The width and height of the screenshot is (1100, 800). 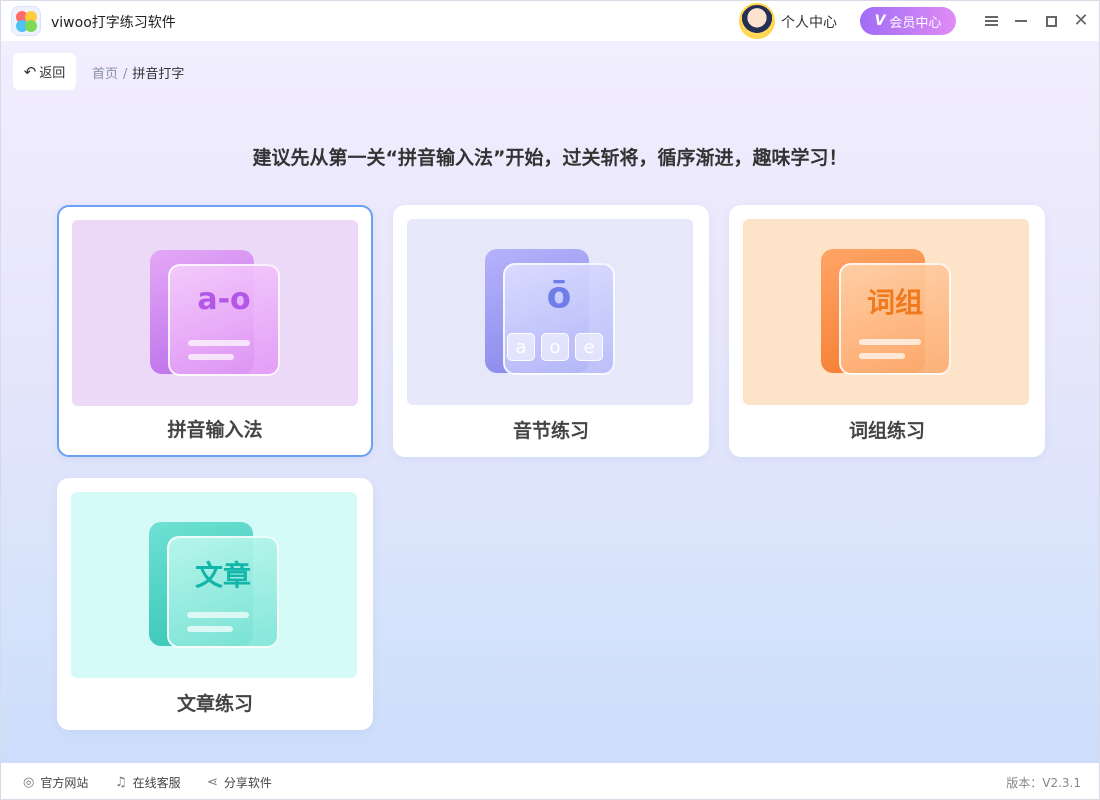 I want to click on keycap: e, so click(x=589, y=347).